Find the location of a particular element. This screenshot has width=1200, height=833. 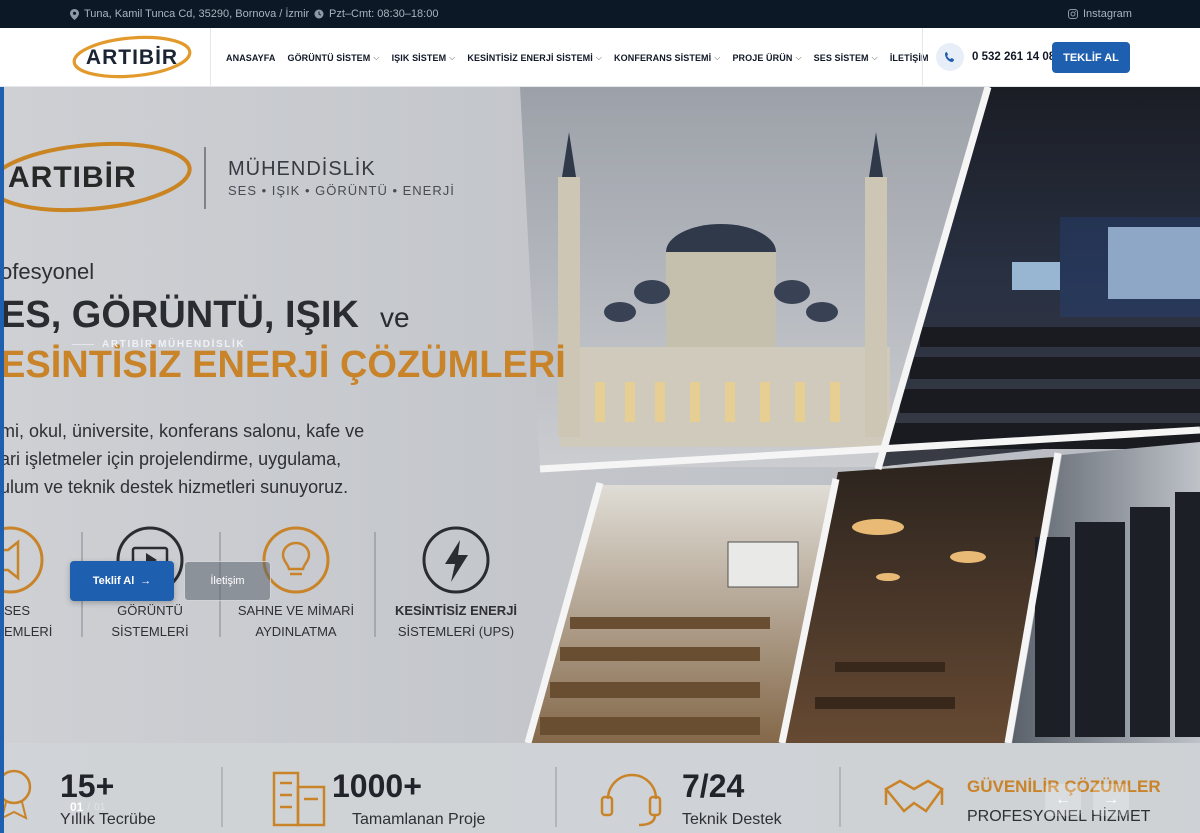

nav-item-goruntu-sistem: GÖRÜNTÜ SİSTEM ⌵ is located at coordinates (333, 58).